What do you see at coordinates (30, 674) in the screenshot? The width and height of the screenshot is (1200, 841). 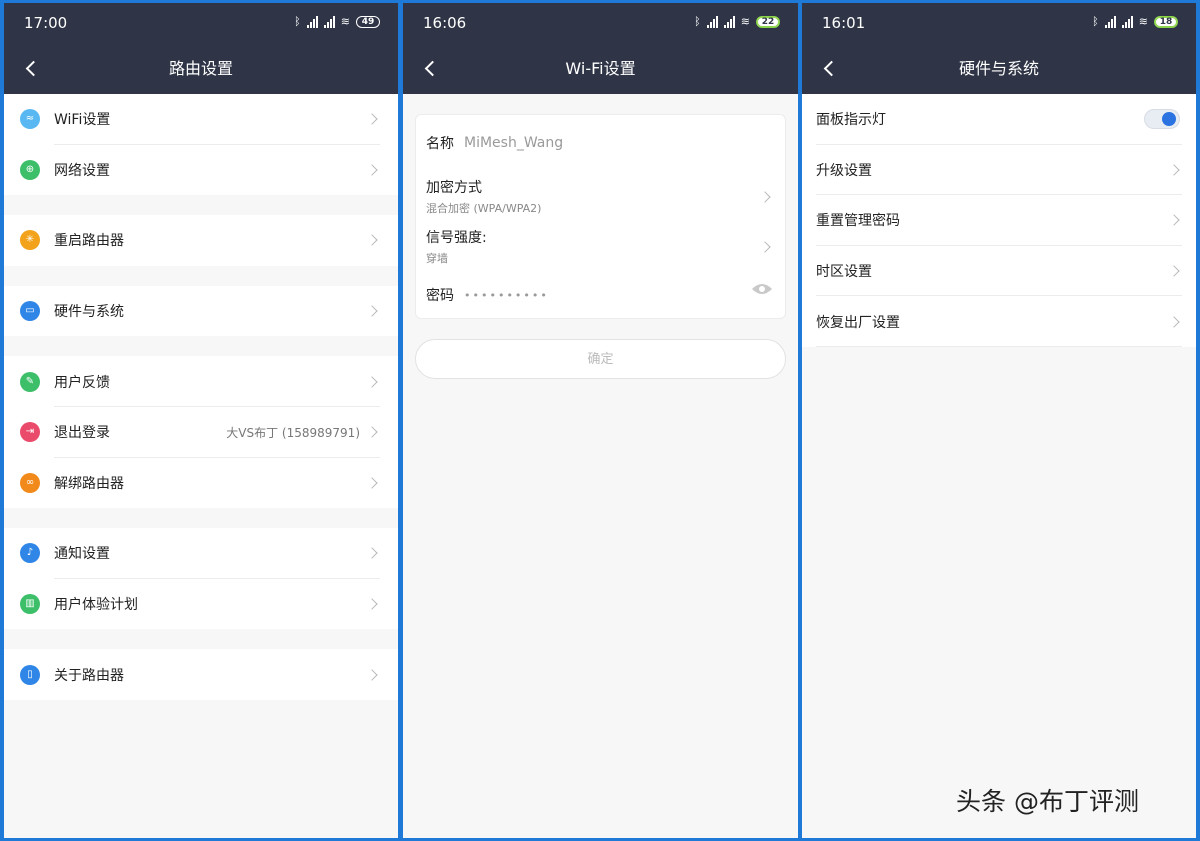 I see `book-icon: ▯` at bounding box center [30, 674].